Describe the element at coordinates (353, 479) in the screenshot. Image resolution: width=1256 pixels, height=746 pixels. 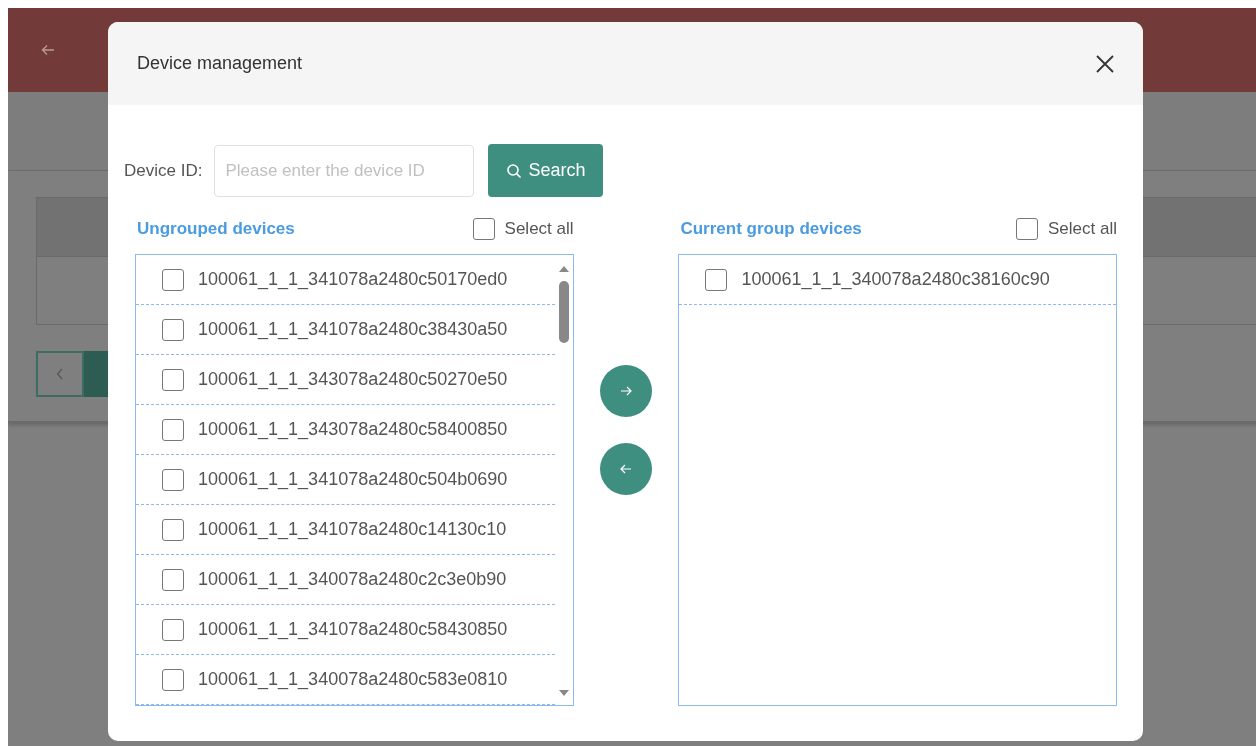
I see `device-id: 100061_1_1_341078a2480c504b0690` at that location.